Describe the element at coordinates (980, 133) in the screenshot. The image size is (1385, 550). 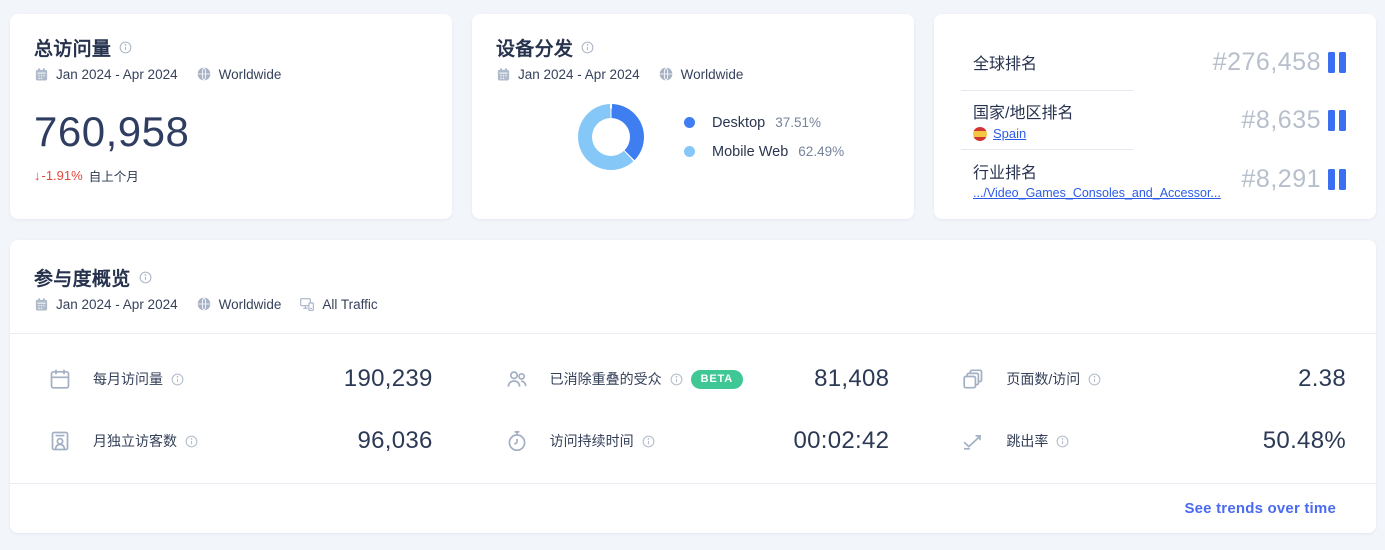
I see `spain-flag-icon` at that location.